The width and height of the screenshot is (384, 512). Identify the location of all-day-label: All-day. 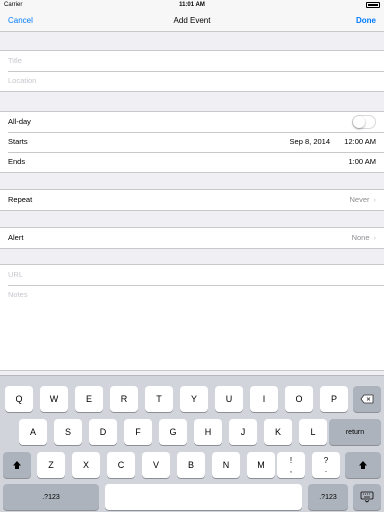
(19, 121).